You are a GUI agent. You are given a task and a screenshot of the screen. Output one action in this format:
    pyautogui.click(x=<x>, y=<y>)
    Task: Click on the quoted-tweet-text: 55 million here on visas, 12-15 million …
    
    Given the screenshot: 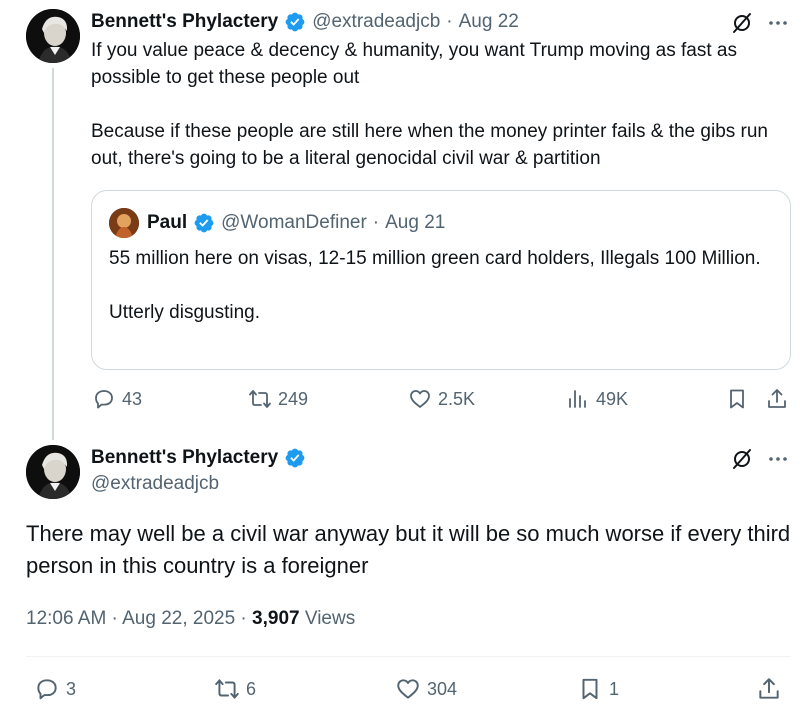 What is the action you would take?
    pyautogui.click(x=435, y=285)
    